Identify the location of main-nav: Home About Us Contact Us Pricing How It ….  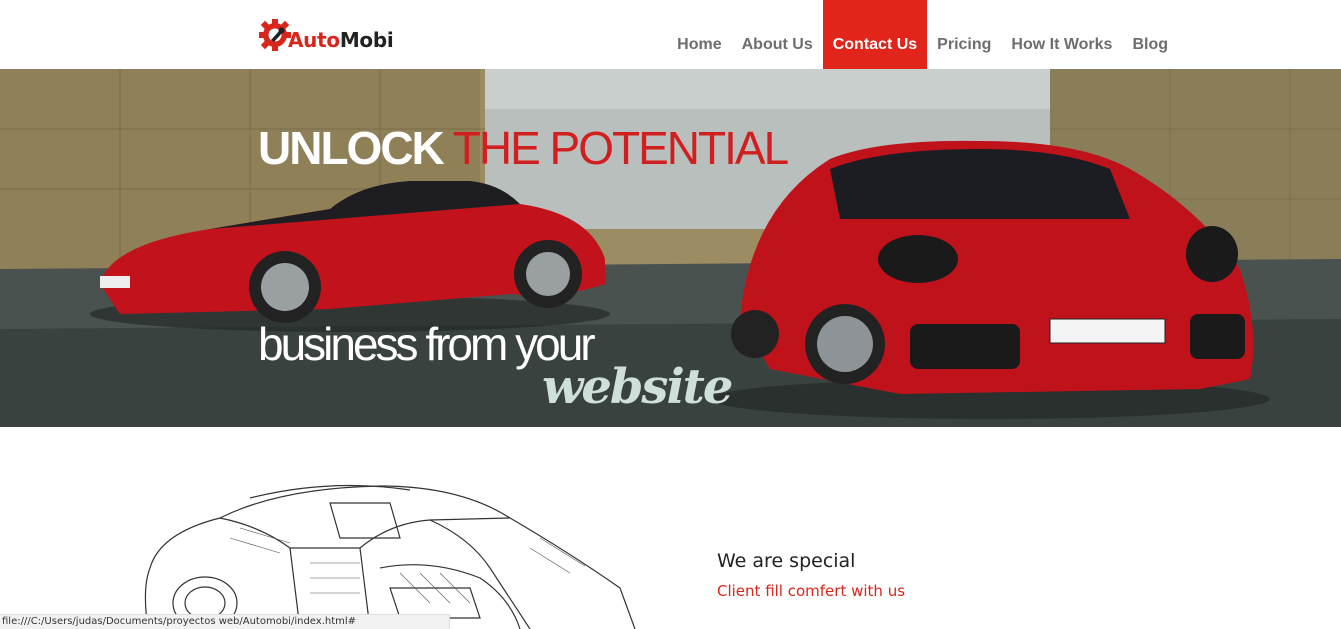
(922, 34).